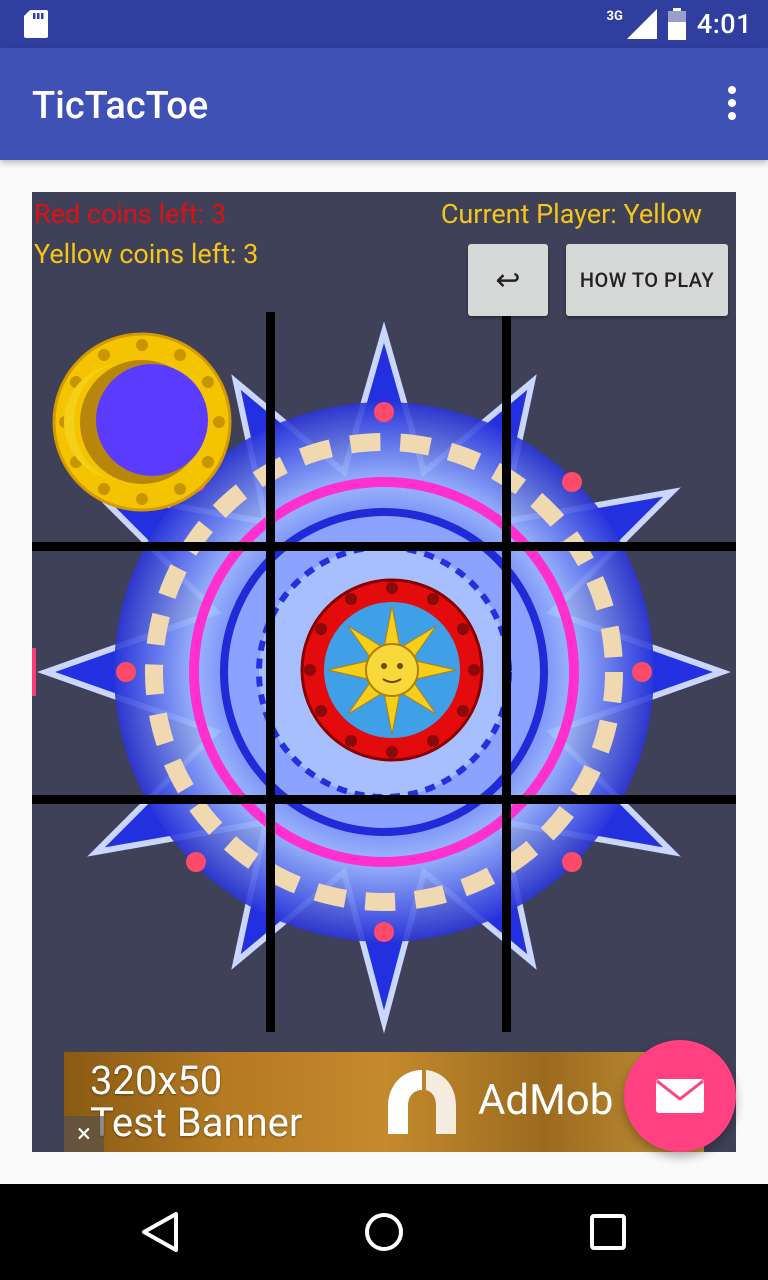 This screenshot has height=1280, width=768. What do you see at coordinates (676, 24) in the screenshot?
I see `battery-icon` at bounding box center [676, 24].